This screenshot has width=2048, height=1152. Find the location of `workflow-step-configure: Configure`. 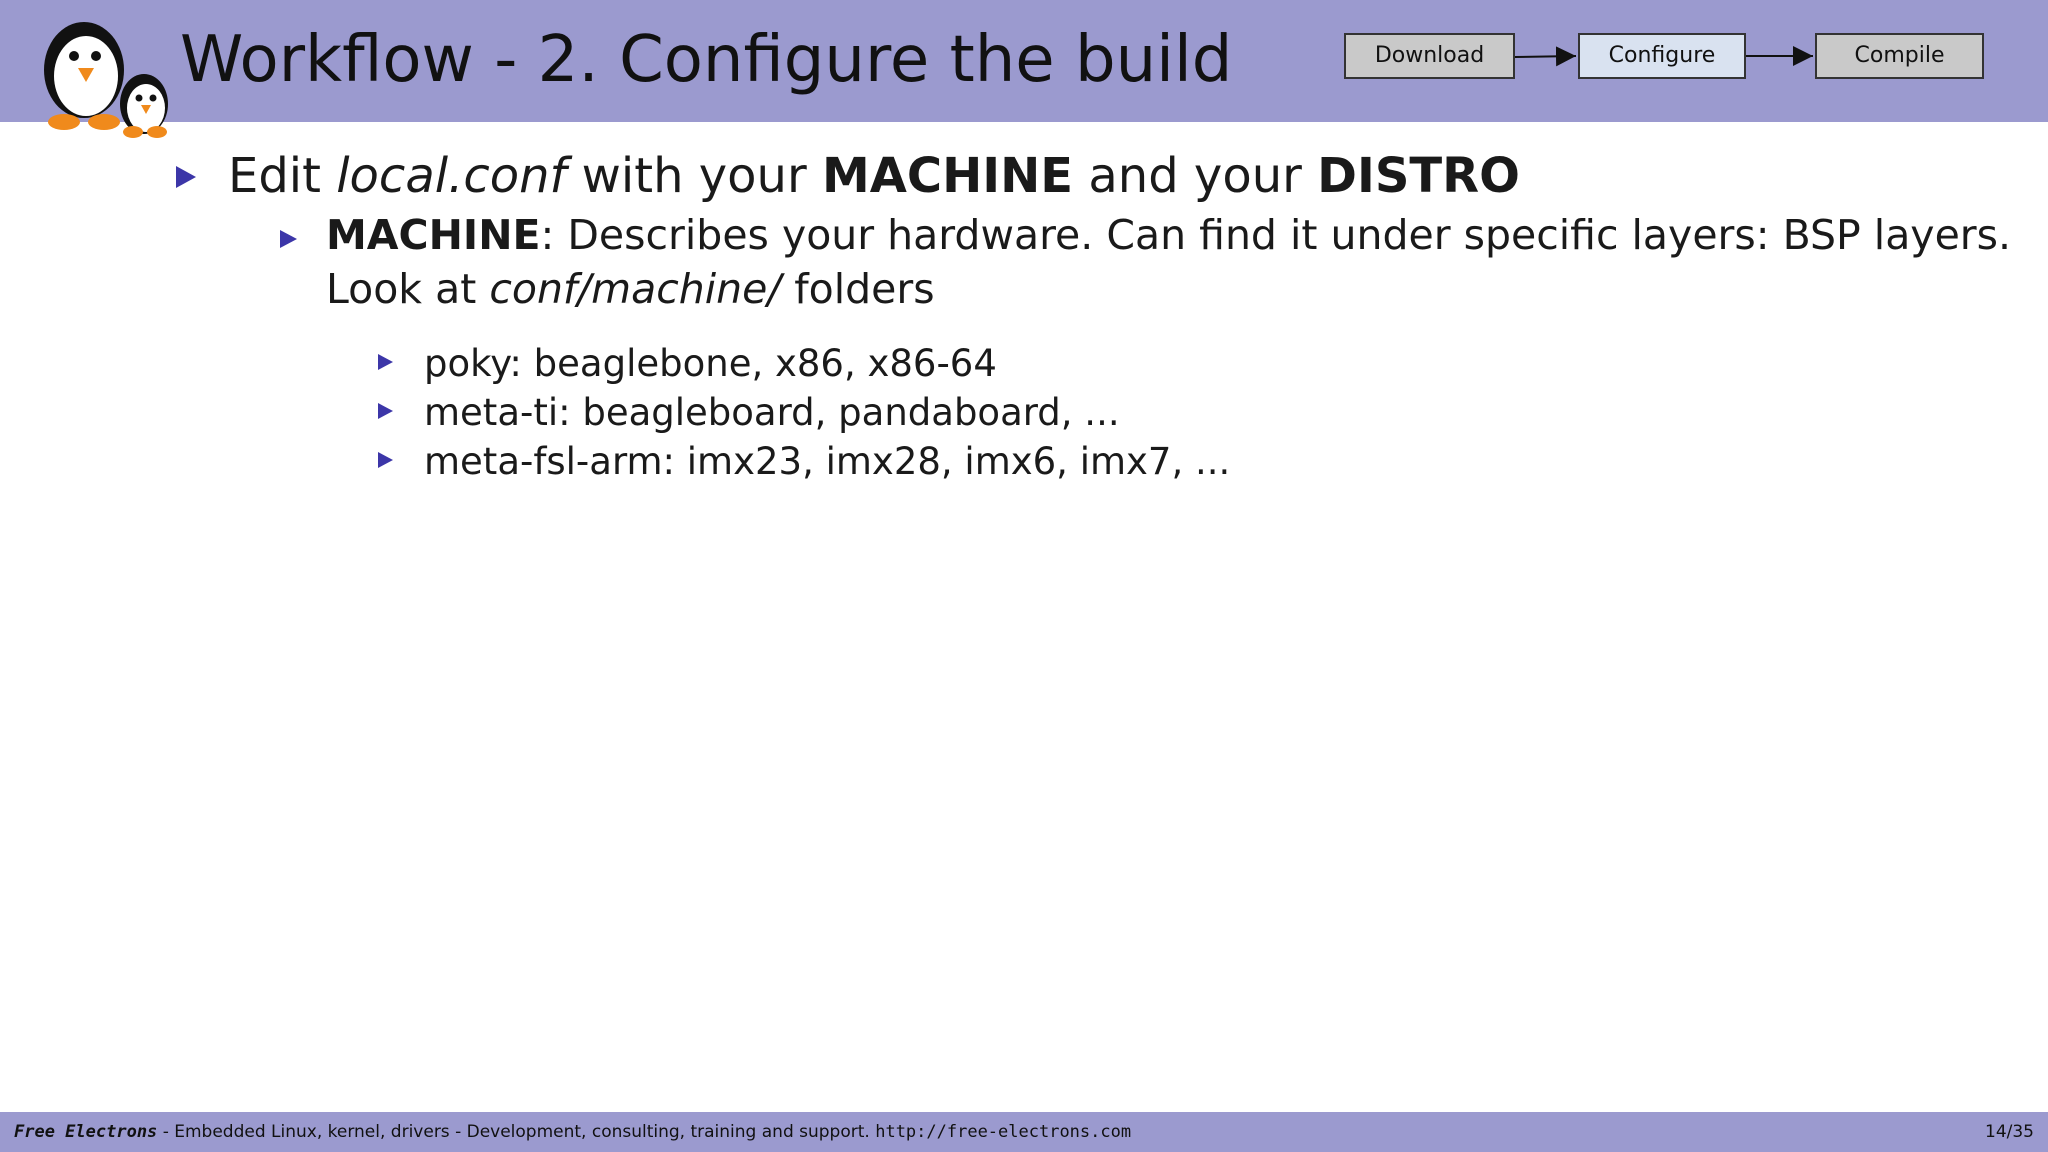

workflow-step-configure: Configure is located at coordinates (1662, 56).